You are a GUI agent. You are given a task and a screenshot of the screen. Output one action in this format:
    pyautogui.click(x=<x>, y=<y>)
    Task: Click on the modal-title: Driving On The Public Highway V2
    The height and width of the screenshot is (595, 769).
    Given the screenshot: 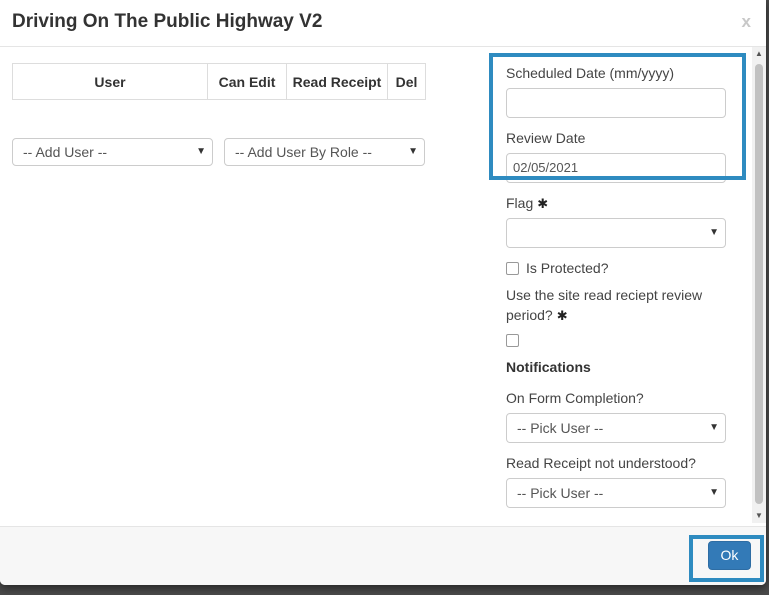 What is the action you would take?
    pyautogui.click(x=167, y=21)
    